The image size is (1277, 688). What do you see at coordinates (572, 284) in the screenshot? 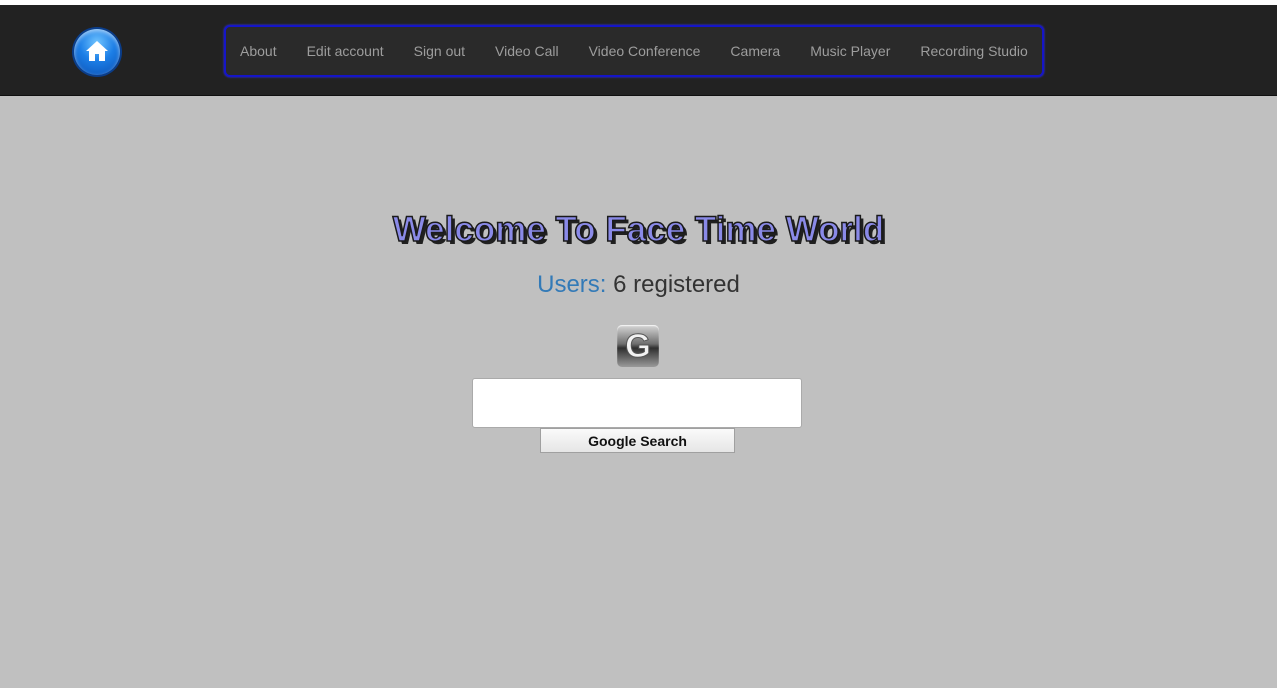
I see `users-label: Users:` at bounding box center [572, 284].